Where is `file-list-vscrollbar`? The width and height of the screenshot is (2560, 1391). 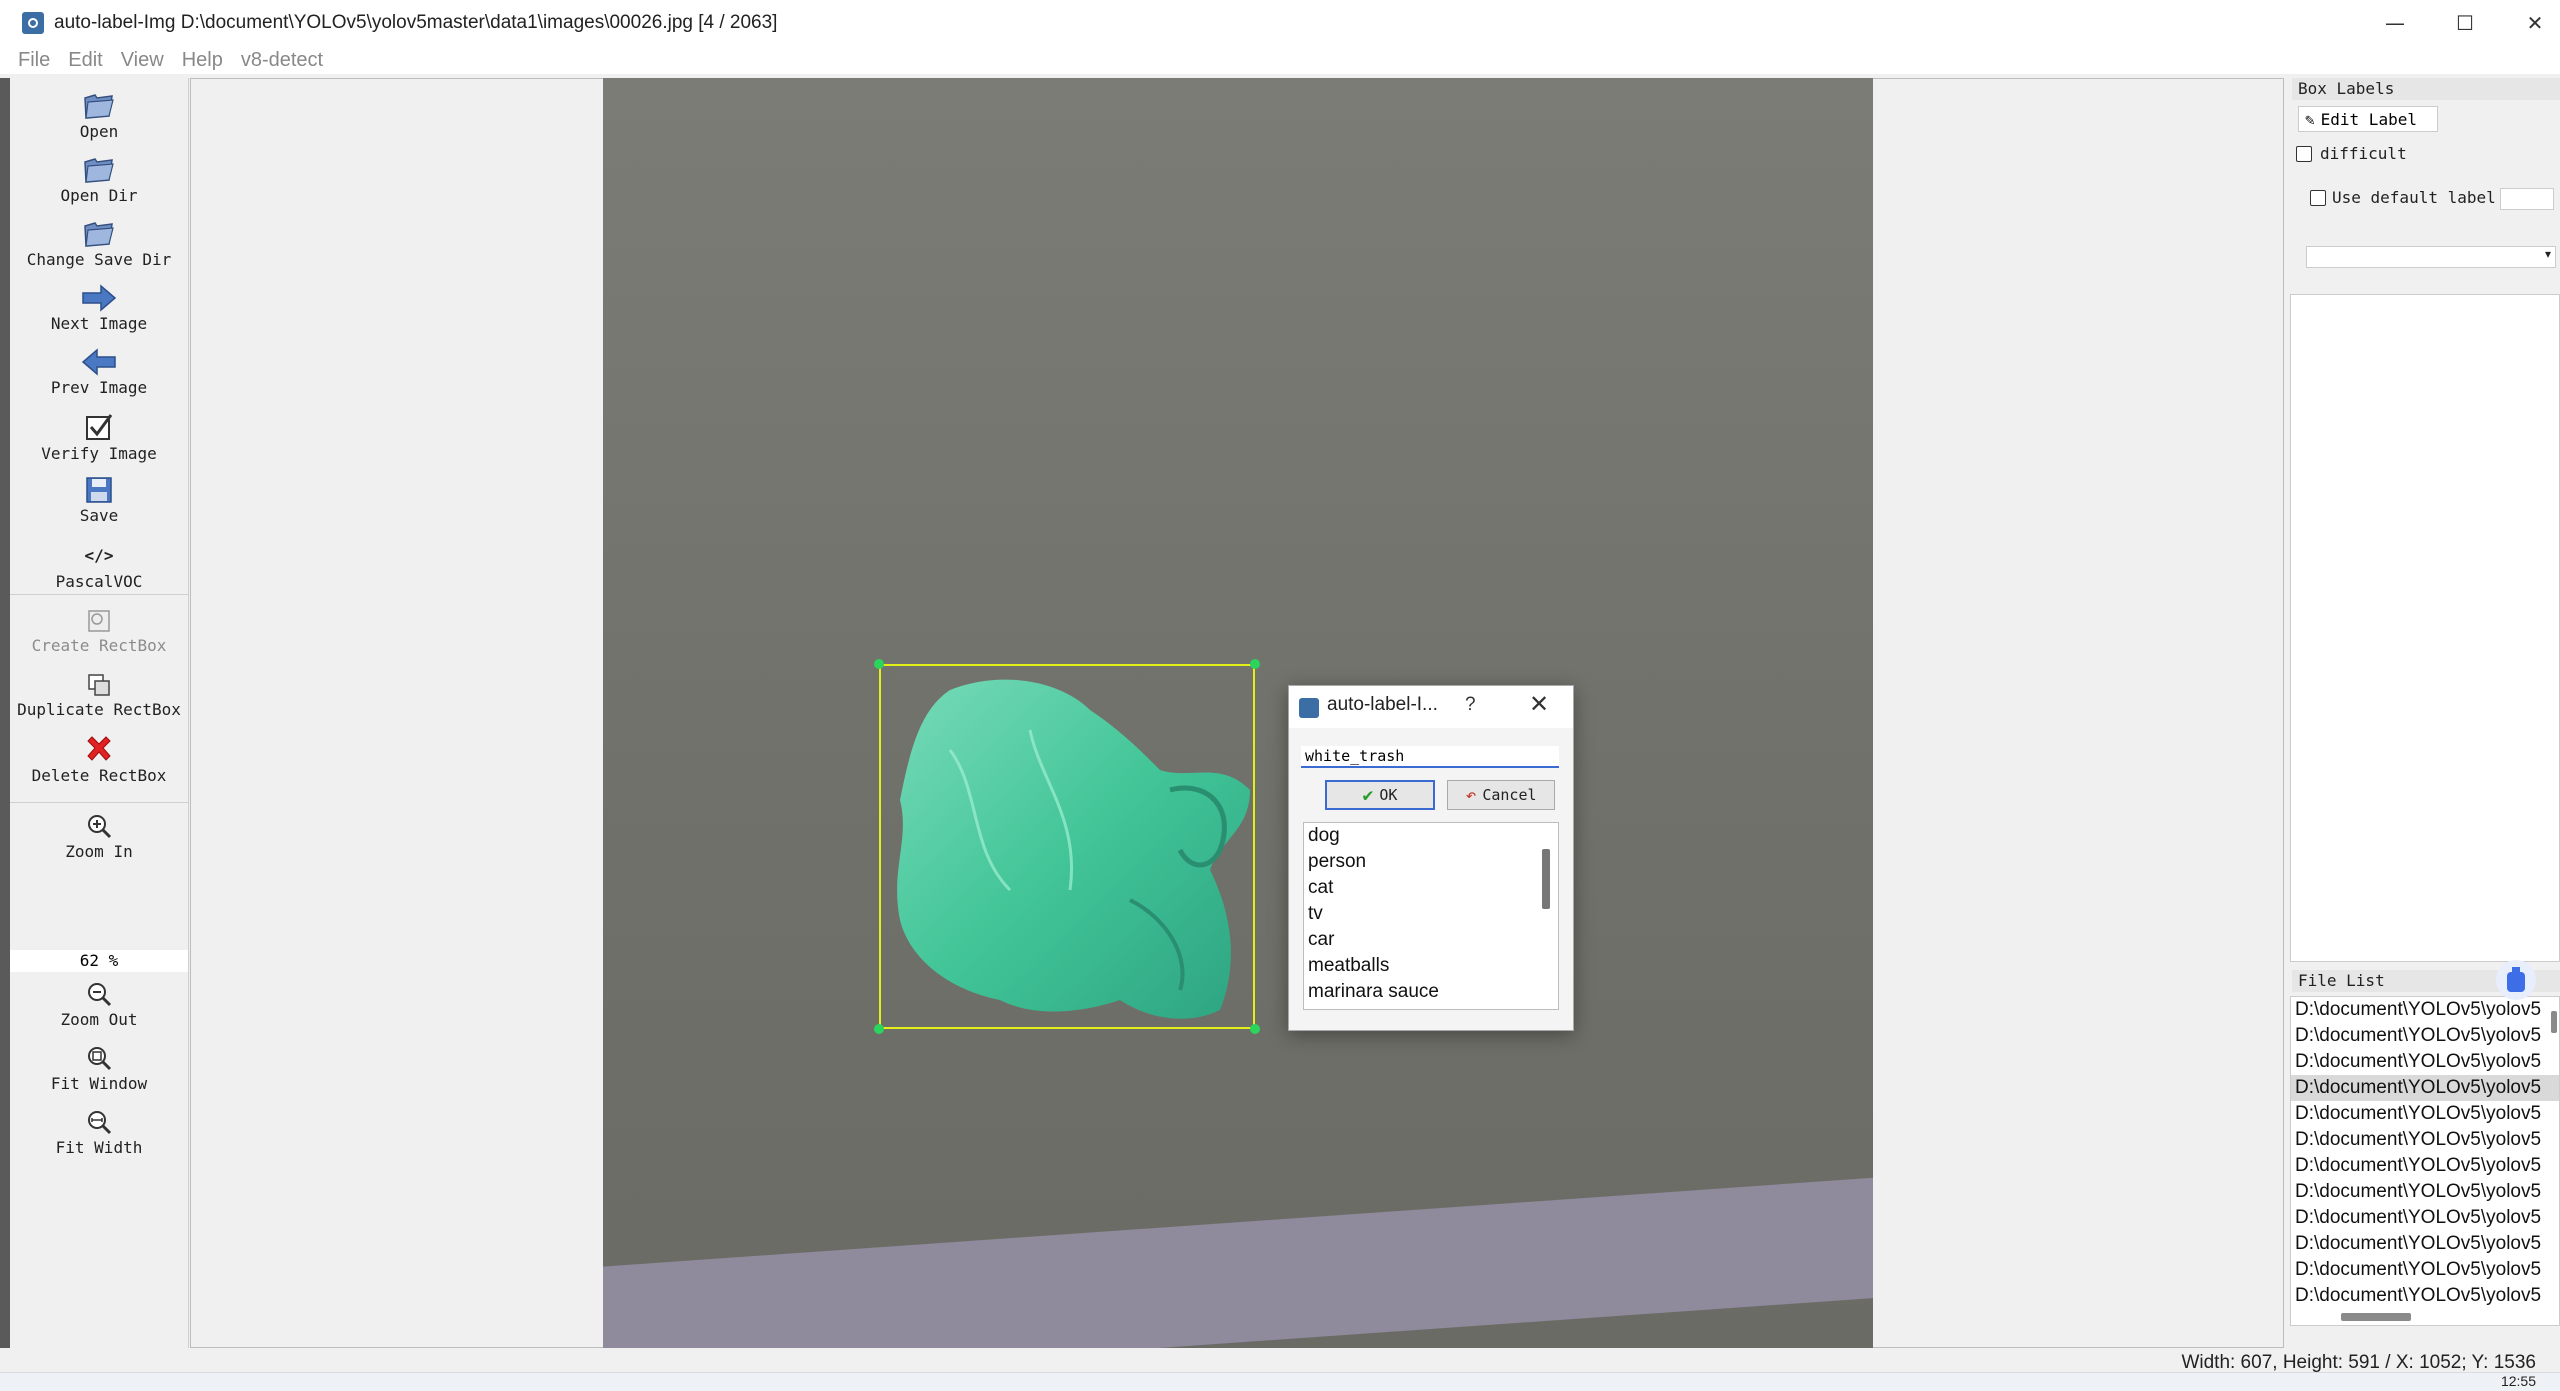
file-list-vscrollbar is located at coordinates (2554, 1022).